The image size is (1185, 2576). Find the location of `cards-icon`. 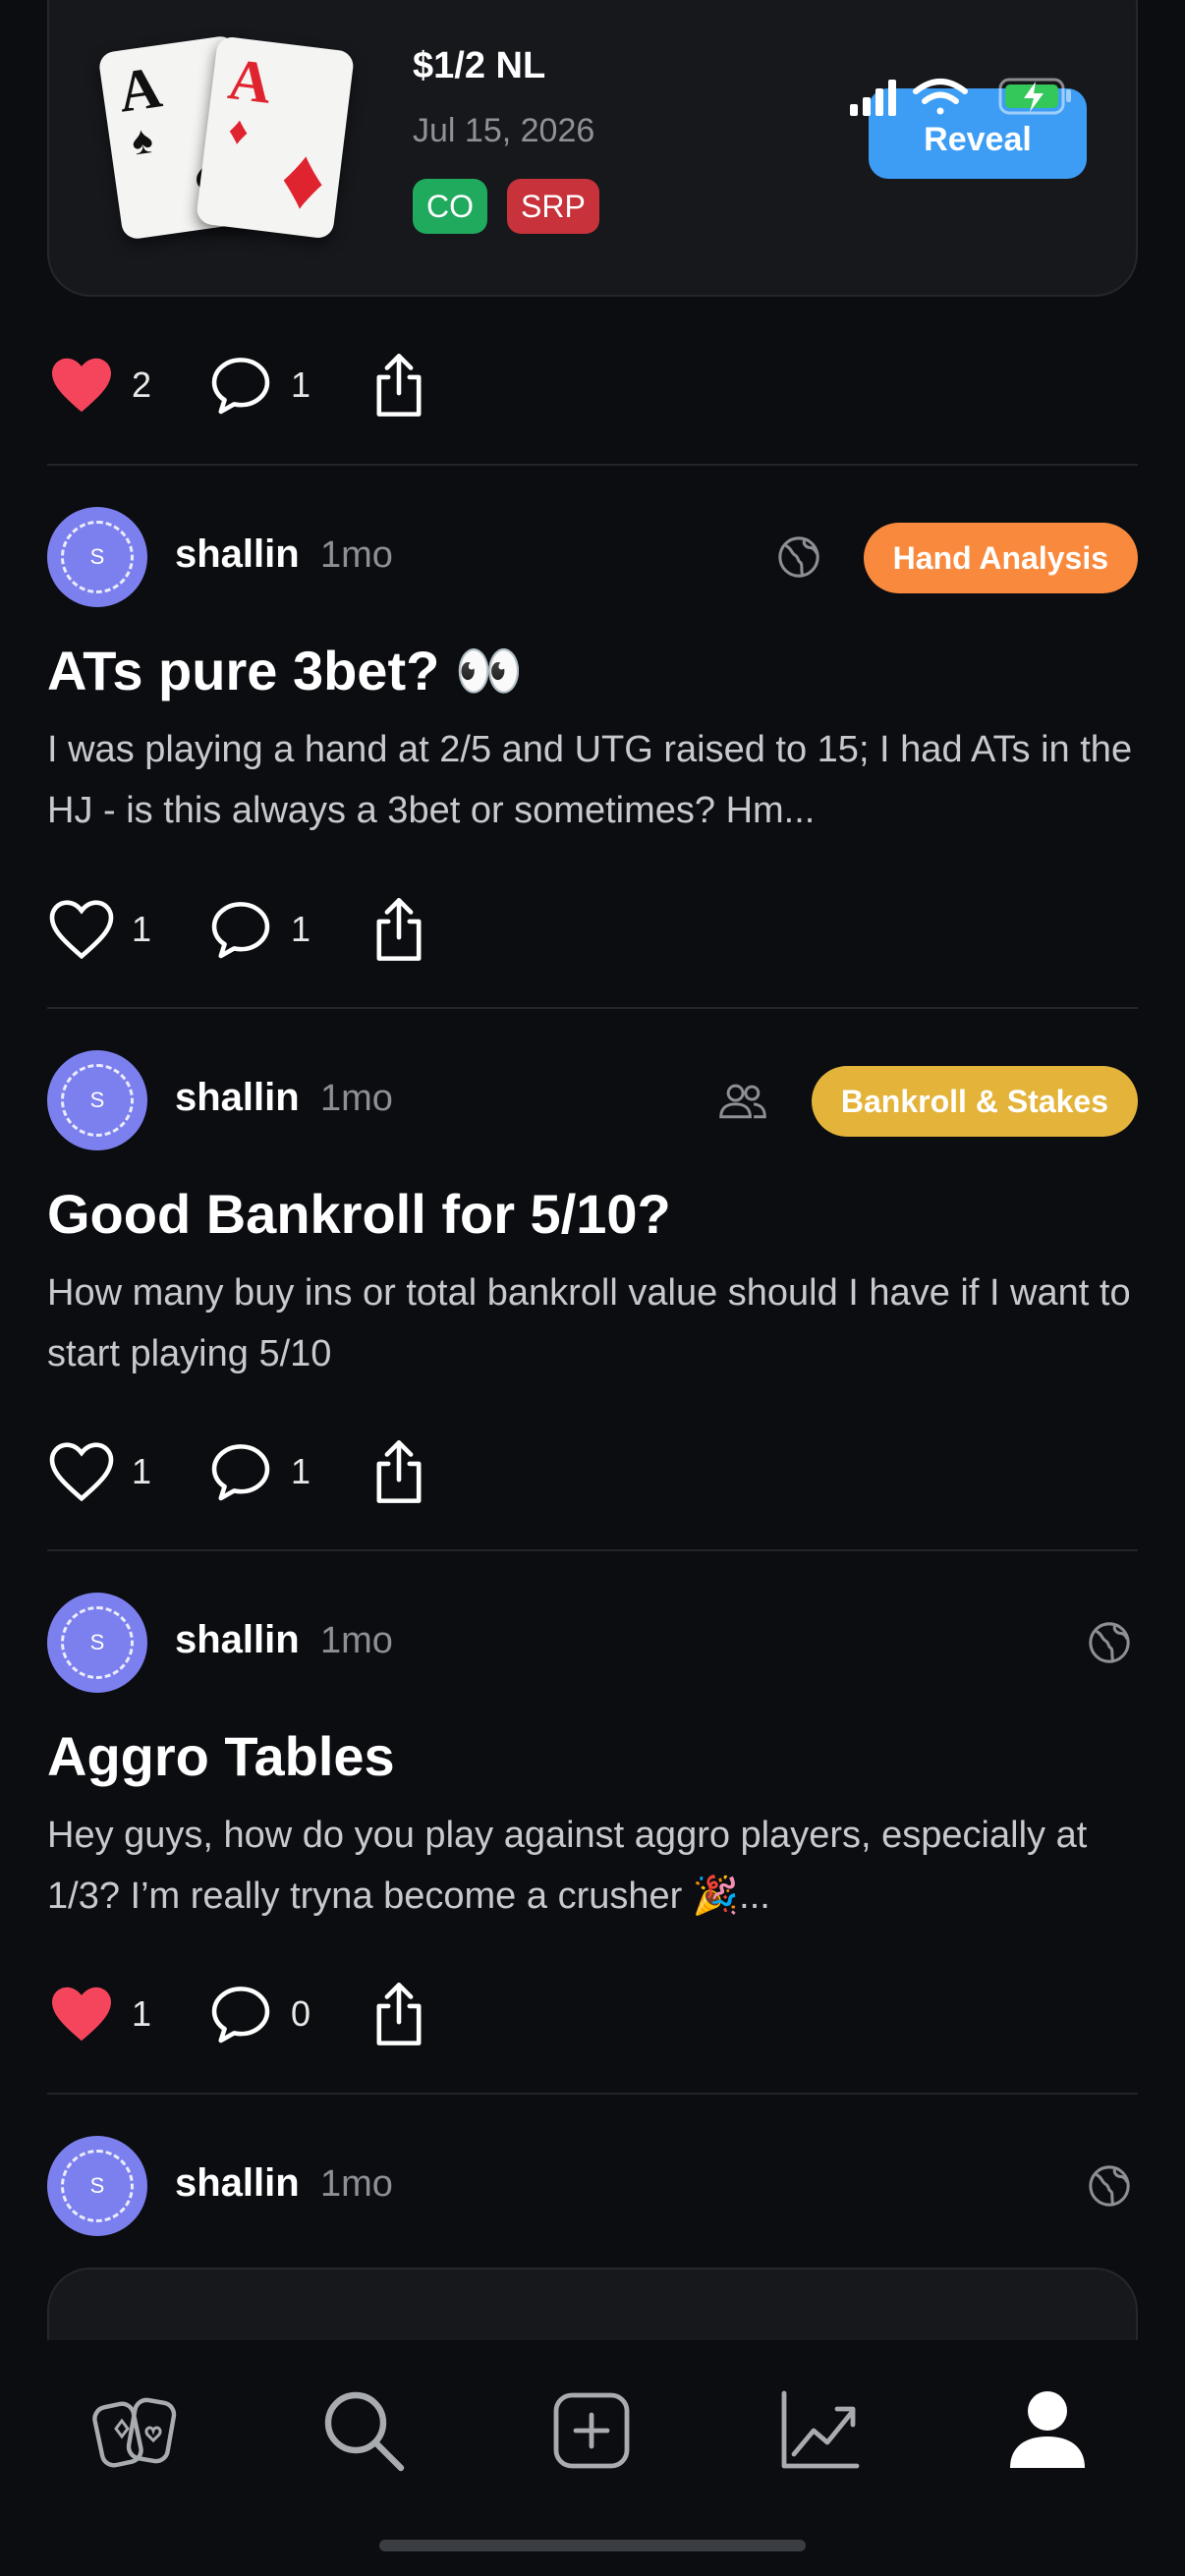

cards-icon is located at coordinates (136, 2430).